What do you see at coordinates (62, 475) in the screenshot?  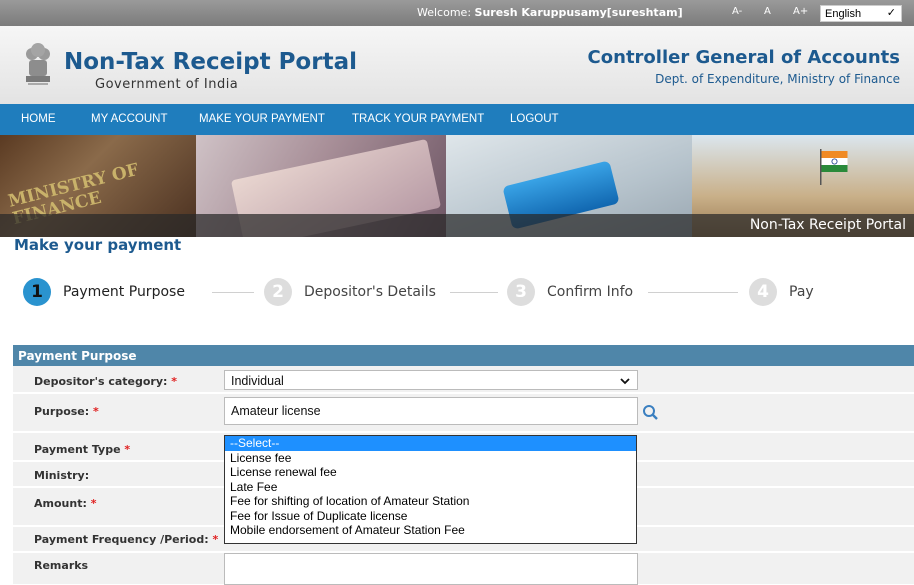 I see `field-label: Ministry:` at bounding box center [62, 475].